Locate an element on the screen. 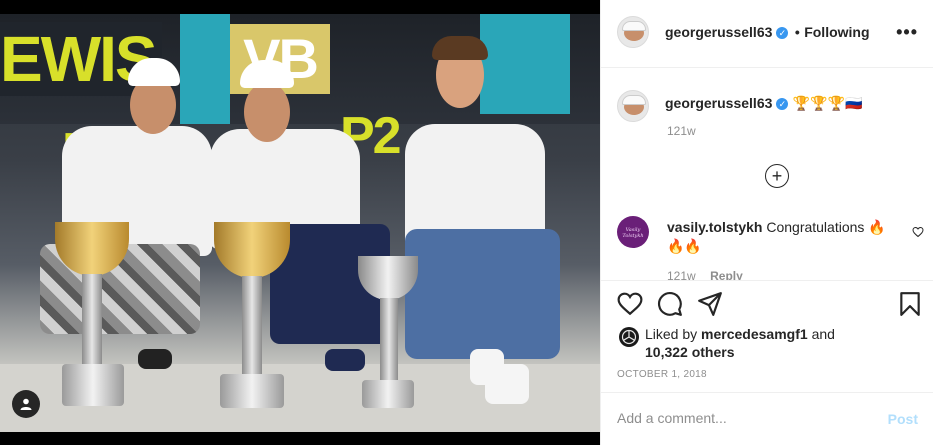 The height and width of the screenshot is (445, 933). post-button: Post is located at coordinates (903, 419).